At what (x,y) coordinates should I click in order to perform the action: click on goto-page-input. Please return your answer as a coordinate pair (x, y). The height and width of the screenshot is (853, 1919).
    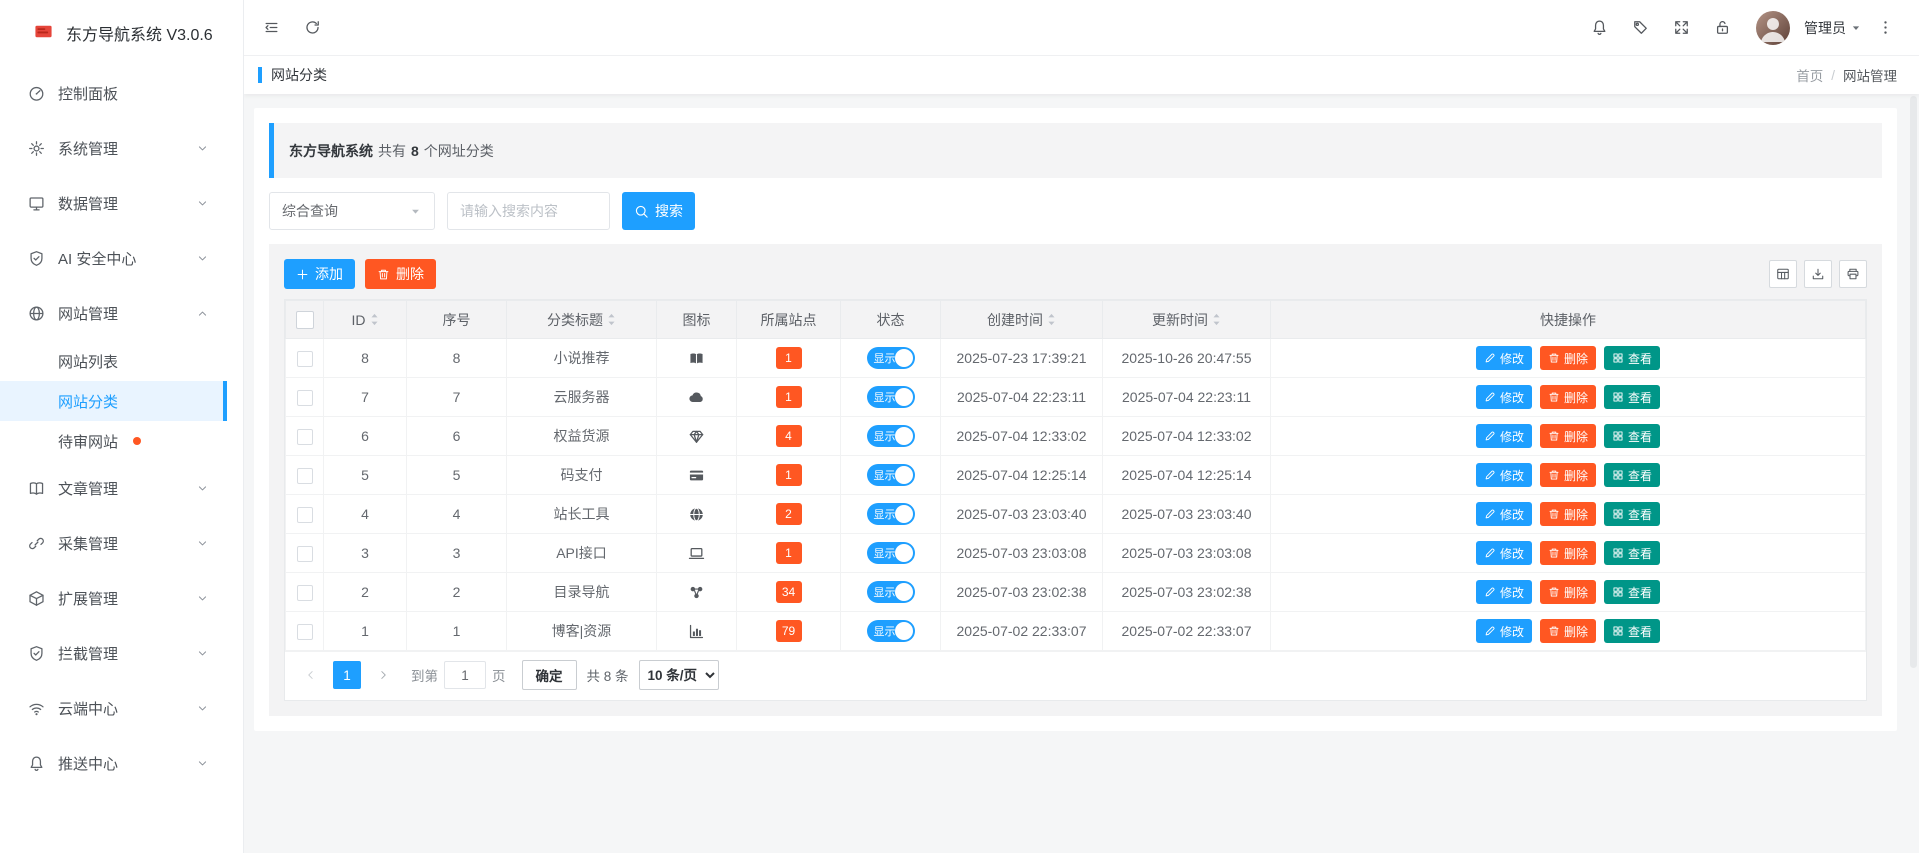
    Looking at the image, I should click on (465, 675).